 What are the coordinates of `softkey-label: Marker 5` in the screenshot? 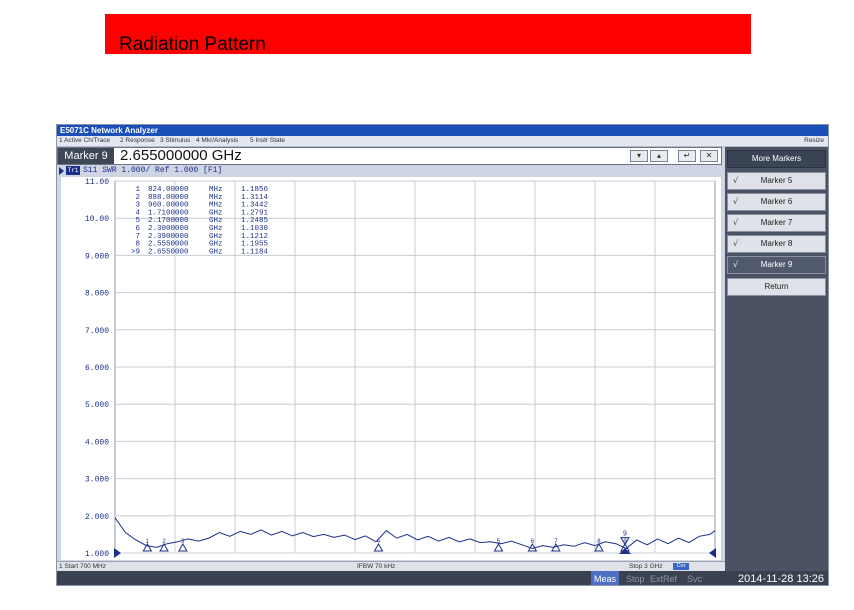 It's located at (776, 180).